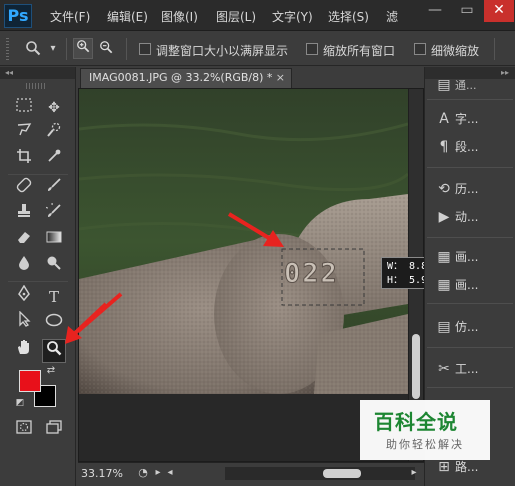 This screenshot has width=515, height=486. I want to click on history-icon: ⟲, so click(444, 189).